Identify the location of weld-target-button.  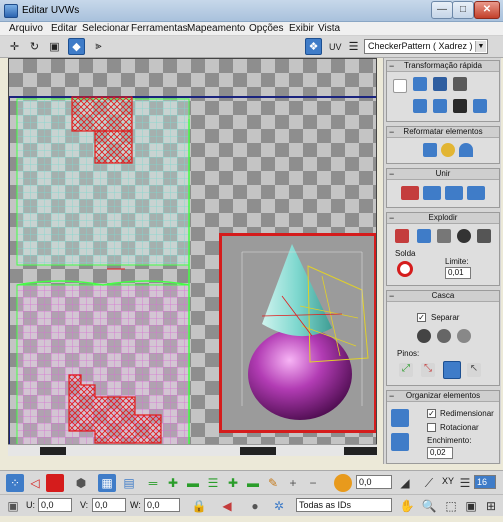
(405, 269).